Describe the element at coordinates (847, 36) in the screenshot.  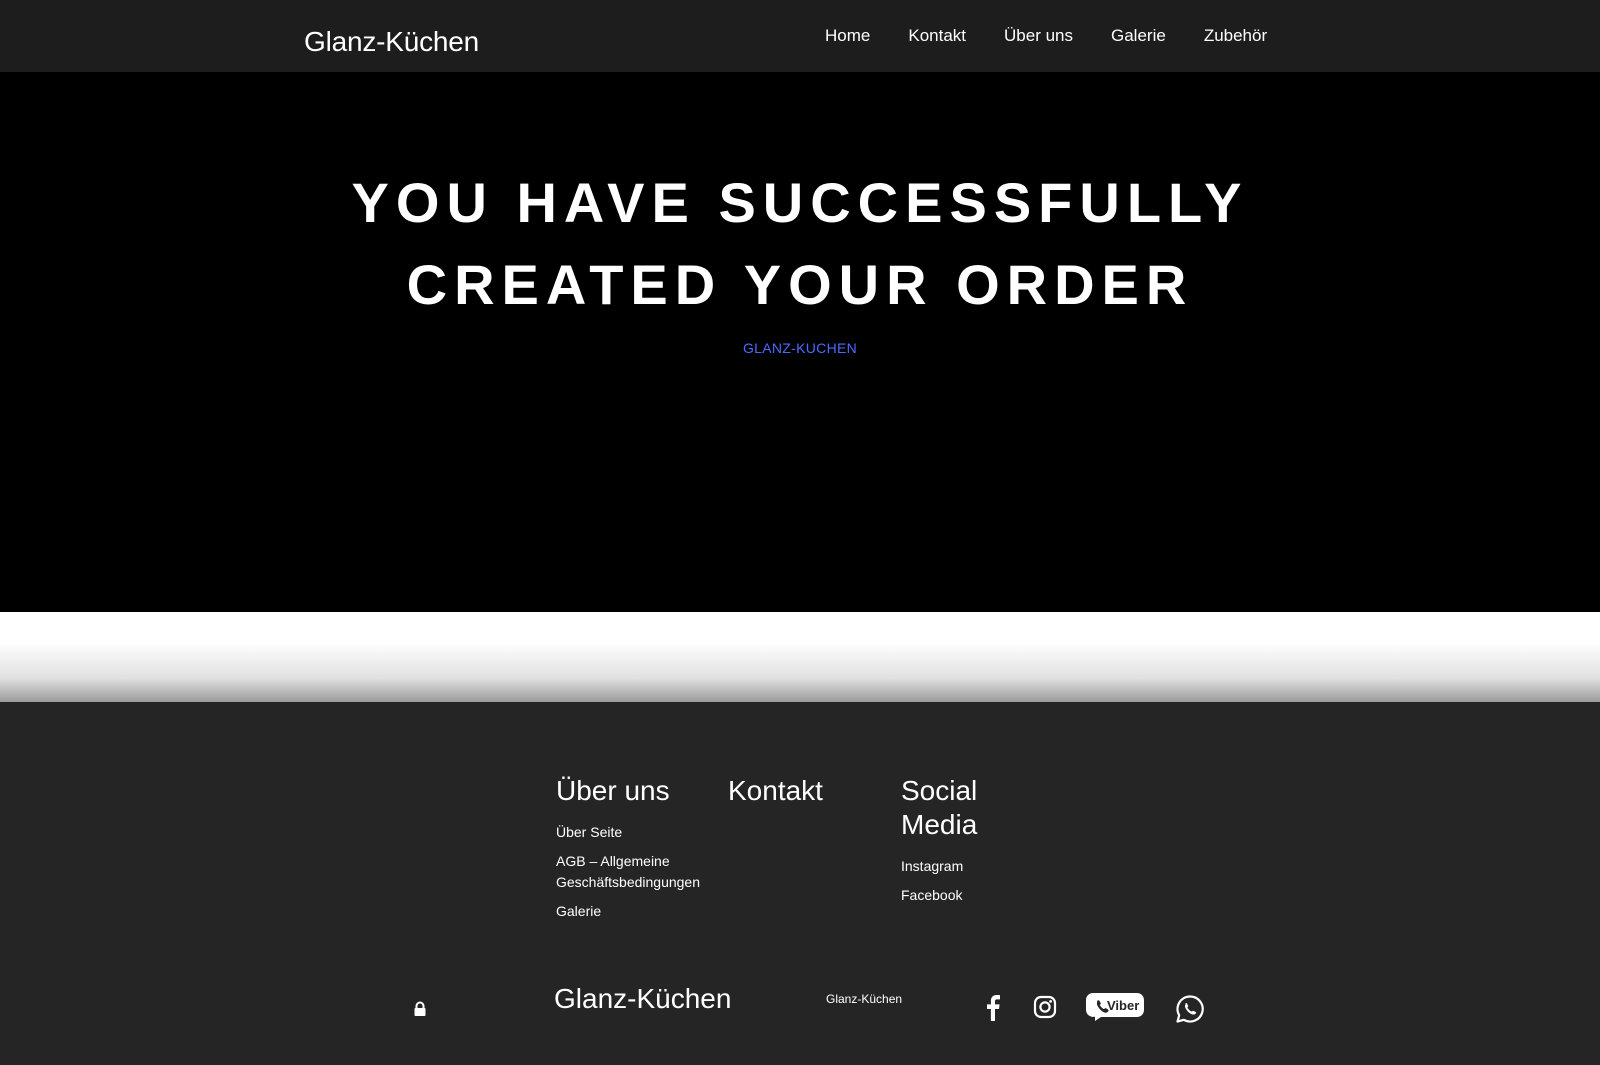
I see `nav-home: Home` at that location.